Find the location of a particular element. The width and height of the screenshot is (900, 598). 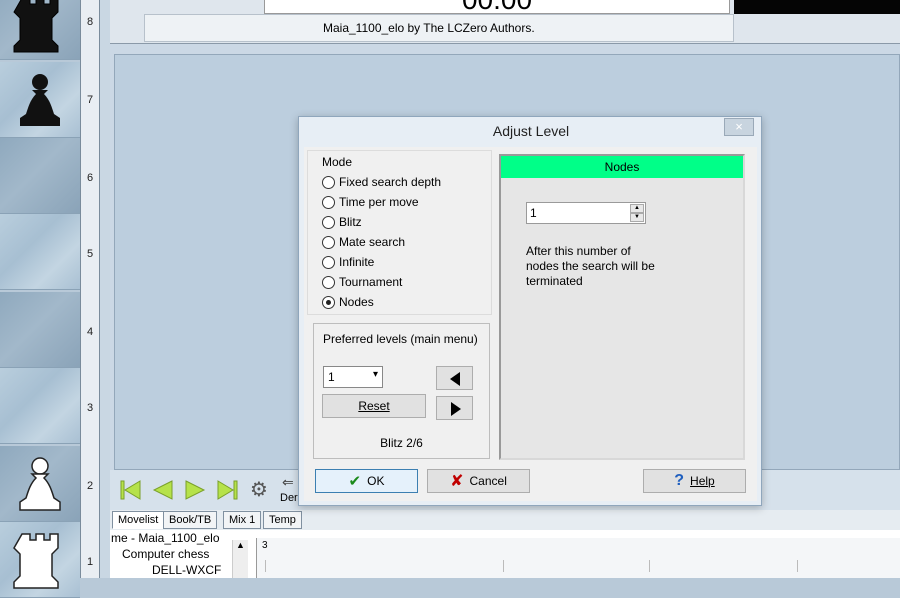

black-rook-icon is located at coordinates (40, 27).